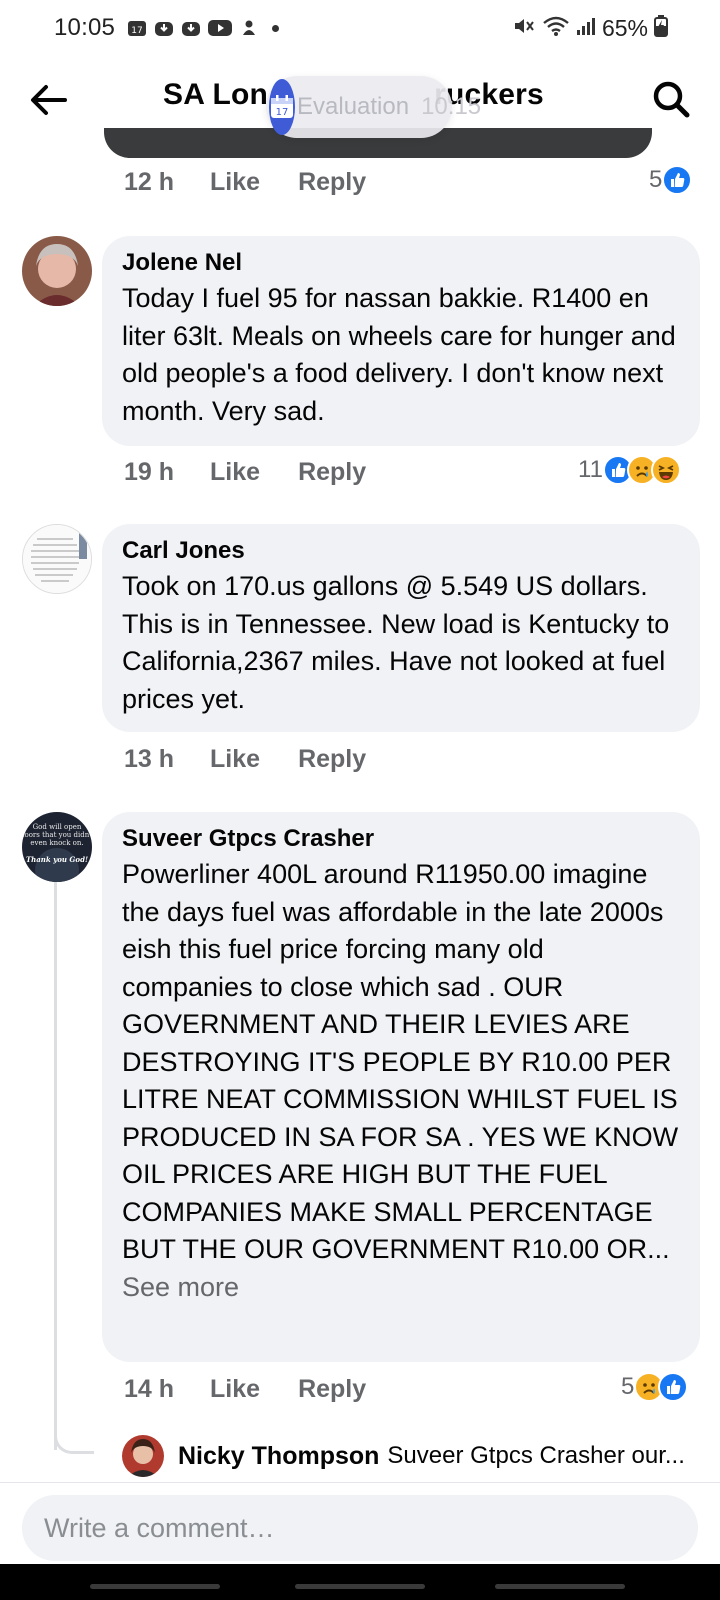 The image size is (720, 1600). I want to click on notification-text: Evaluation, so click(353, 106).